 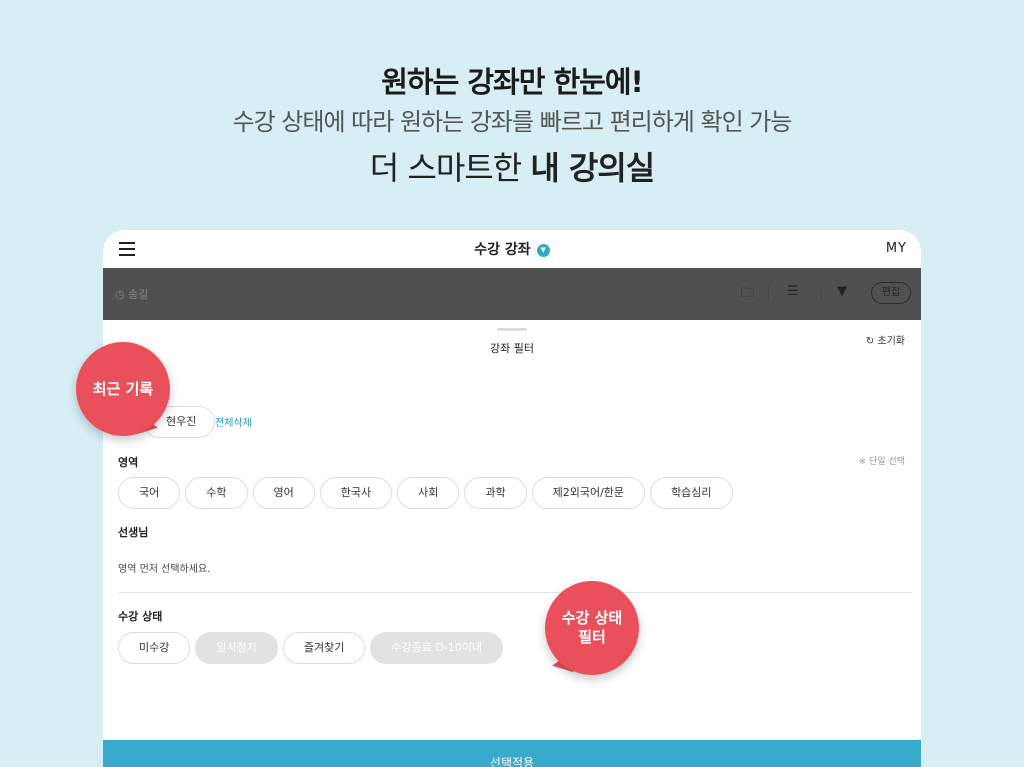 I want to click on my-button: MY, so click(x=896, y=248).